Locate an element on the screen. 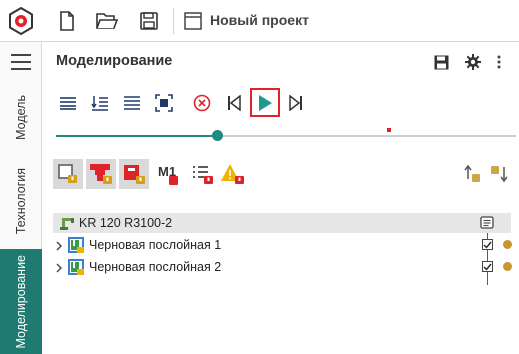  machine-error-badge-icon is located at coordinates (173, 180).